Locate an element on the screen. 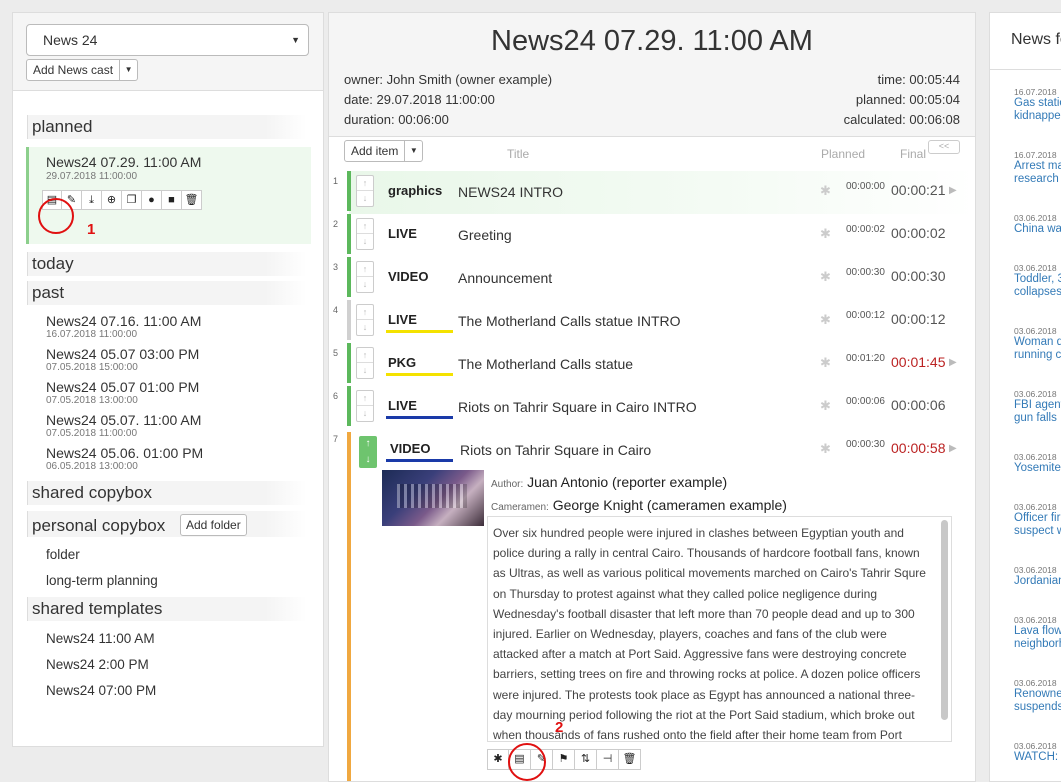 This screenshot has height=782, width=1061. news-item-title-line2: kidnapped is located at coordinates (1037, 116).